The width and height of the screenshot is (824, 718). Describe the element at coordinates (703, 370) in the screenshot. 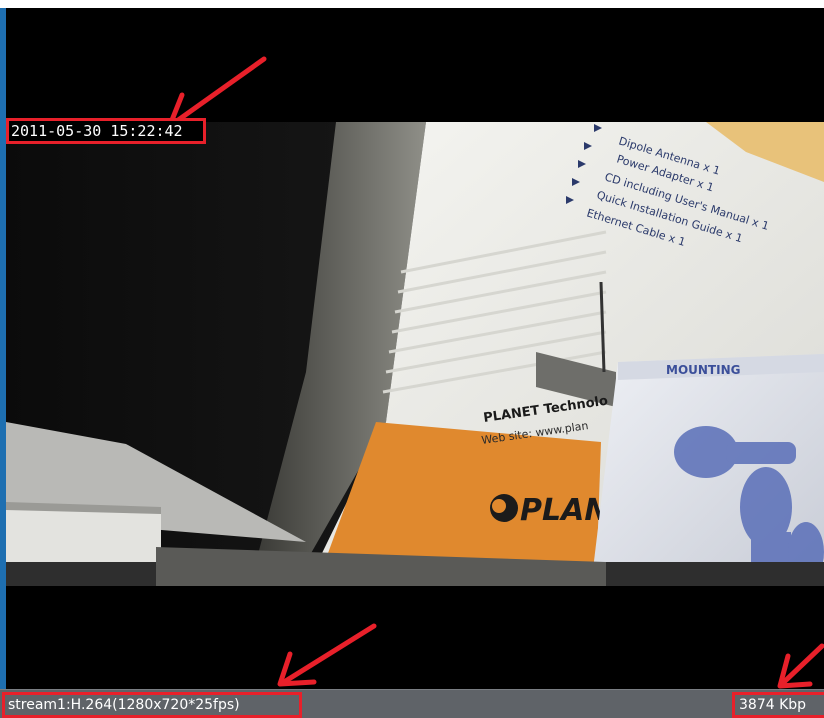

I see `mount-box-text: MOUNTING` at that location.